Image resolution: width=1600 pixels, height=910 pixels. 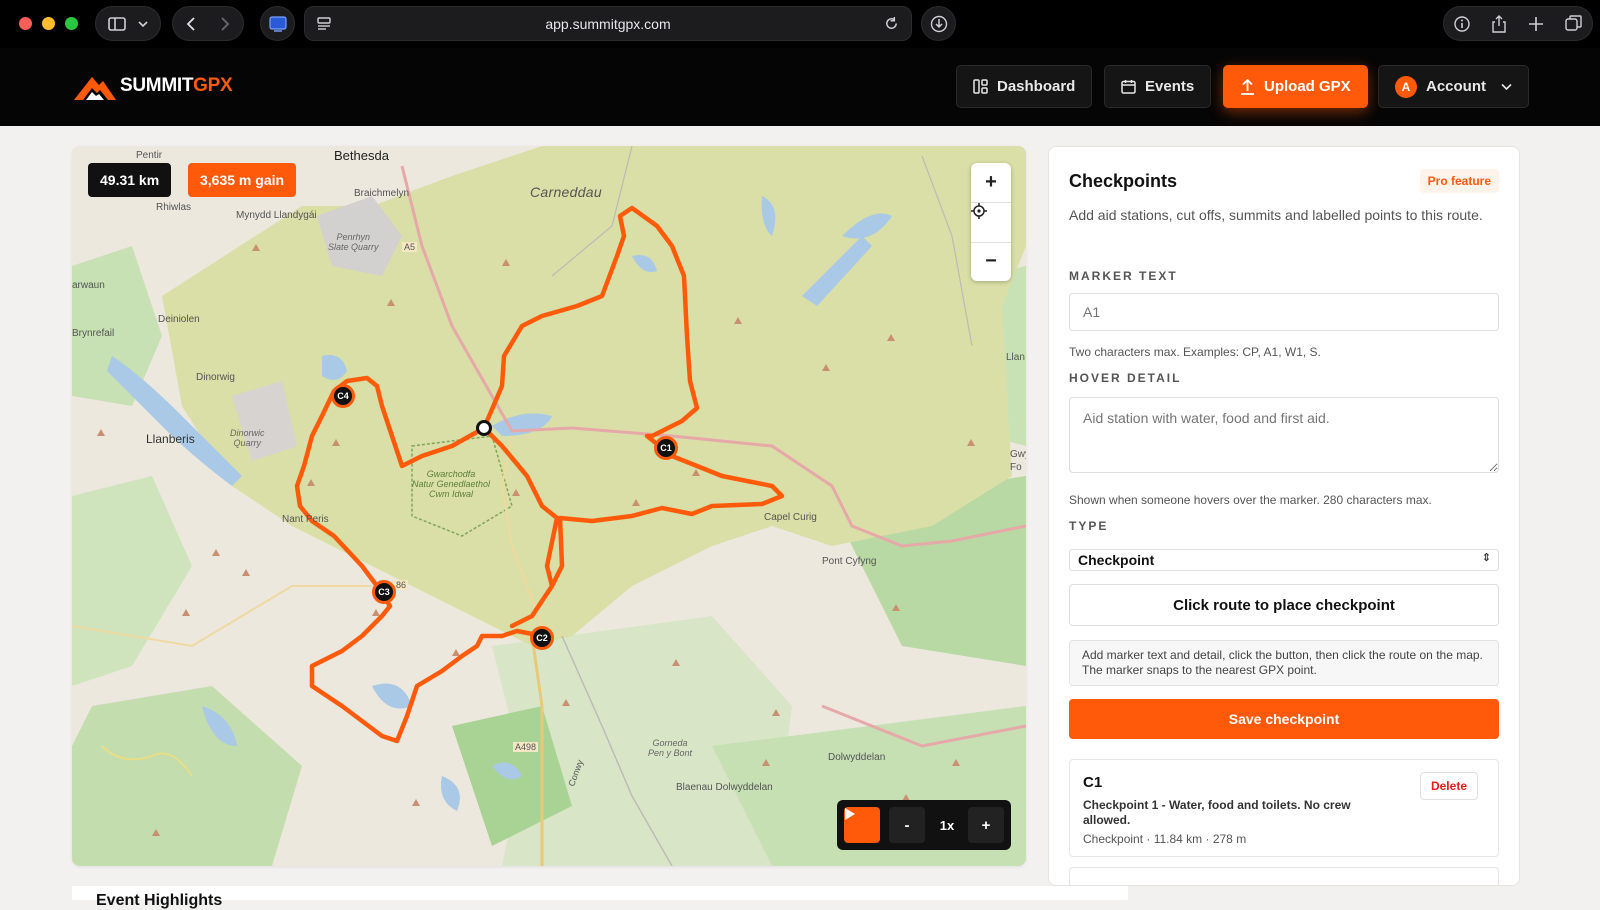 I want to click on zoom-out-button: −, so click(x=991, y=261).